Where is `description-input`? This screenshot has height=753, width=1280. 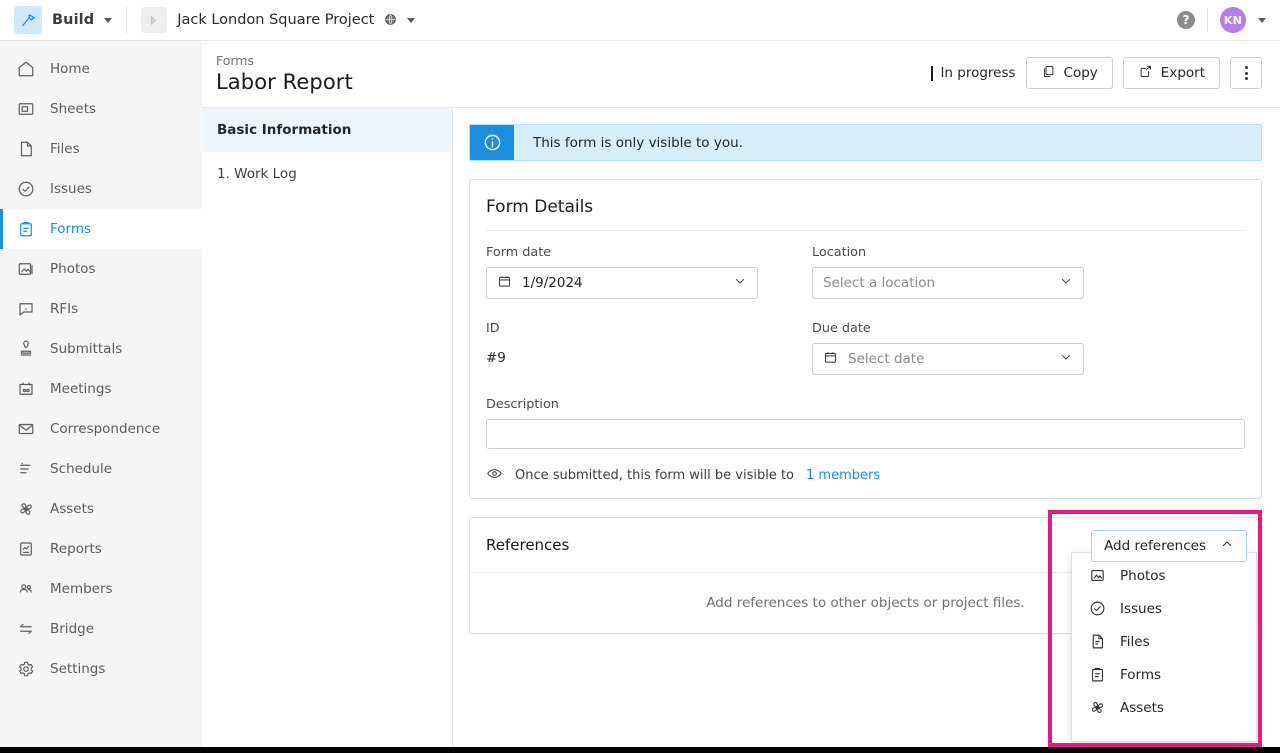 description-input is located at coordinates (865, 434).